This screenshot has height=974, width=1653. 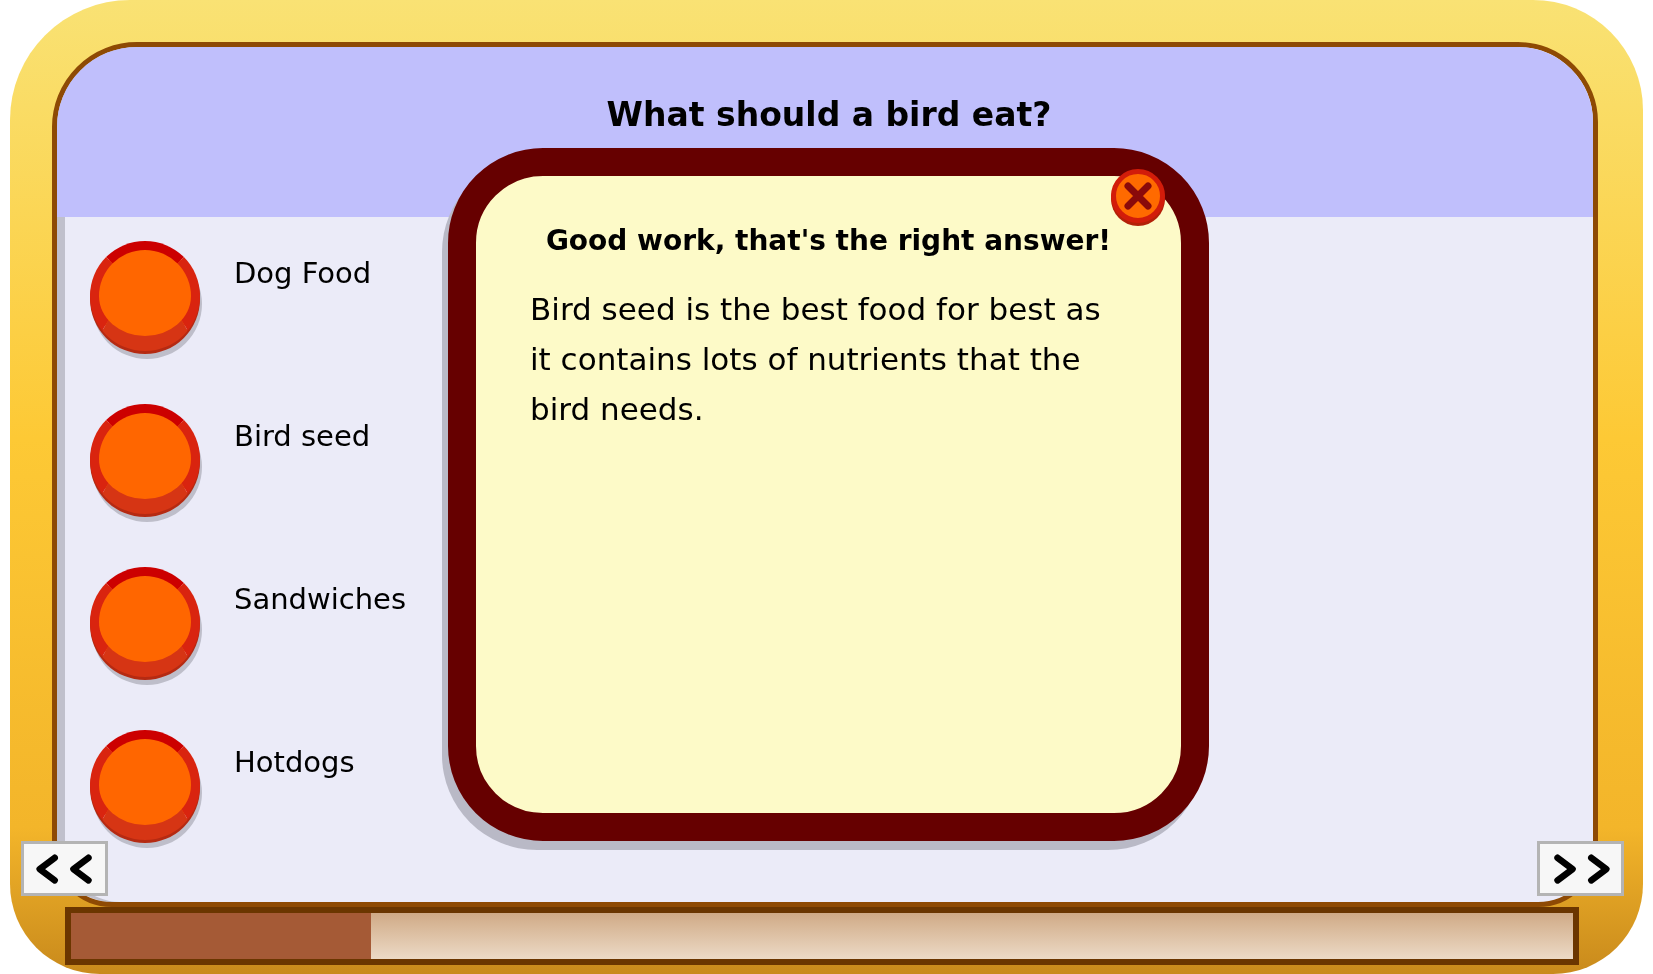 What do you see at coordinates (294, 762) in the screenshot?
I see `answer-label: Hotdogs` at bounding box center [294, 762].